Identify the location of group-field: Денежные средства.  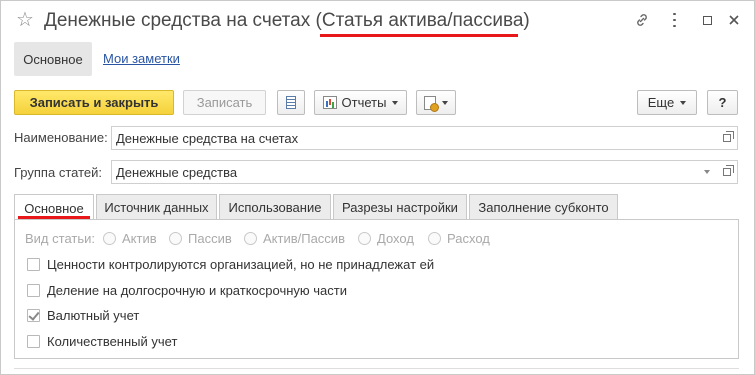
(424, 172).